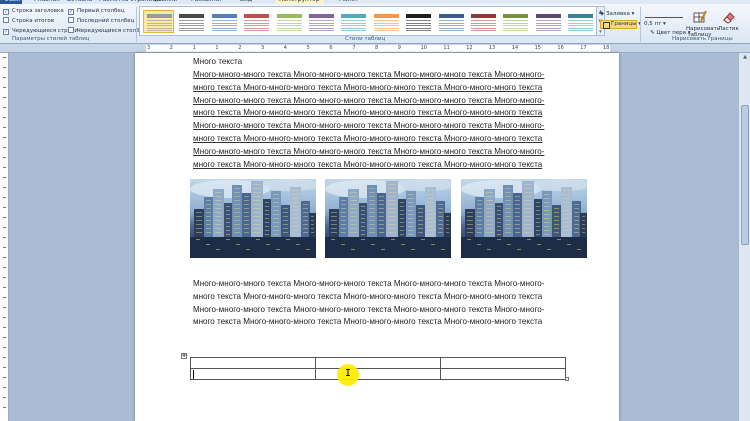 The width and height of the screenshot is (750, 421). Describe the element at coordinates (606, 48) in the screenshot. I see `ruler-number: 18` at that location.